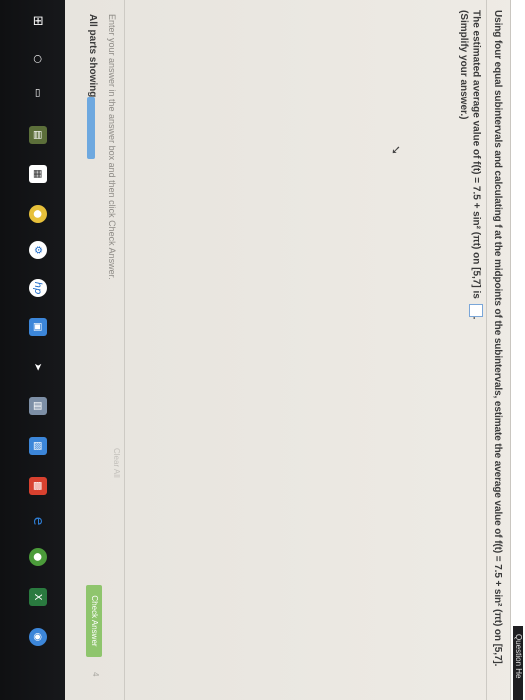 The height and width of the screenshot is (700, 525). What do you see at coordinates (38, 250) in the screenshot?
I see `settings-icon: ⚙` at bounding box center [38, 250].